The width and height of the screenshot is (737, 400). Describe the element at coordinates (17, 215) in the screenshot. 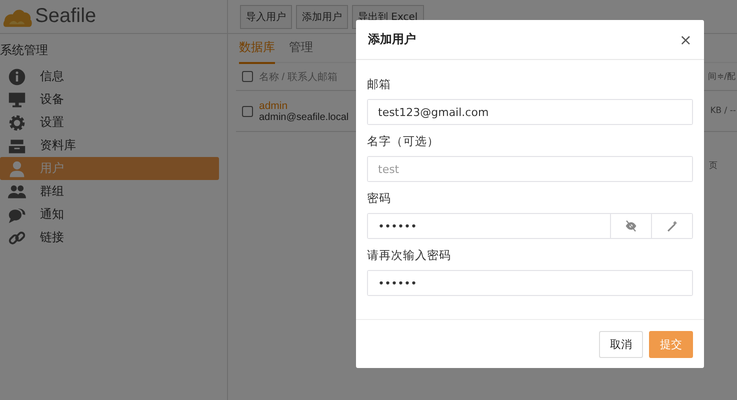

I see `chat-icon` at that location.